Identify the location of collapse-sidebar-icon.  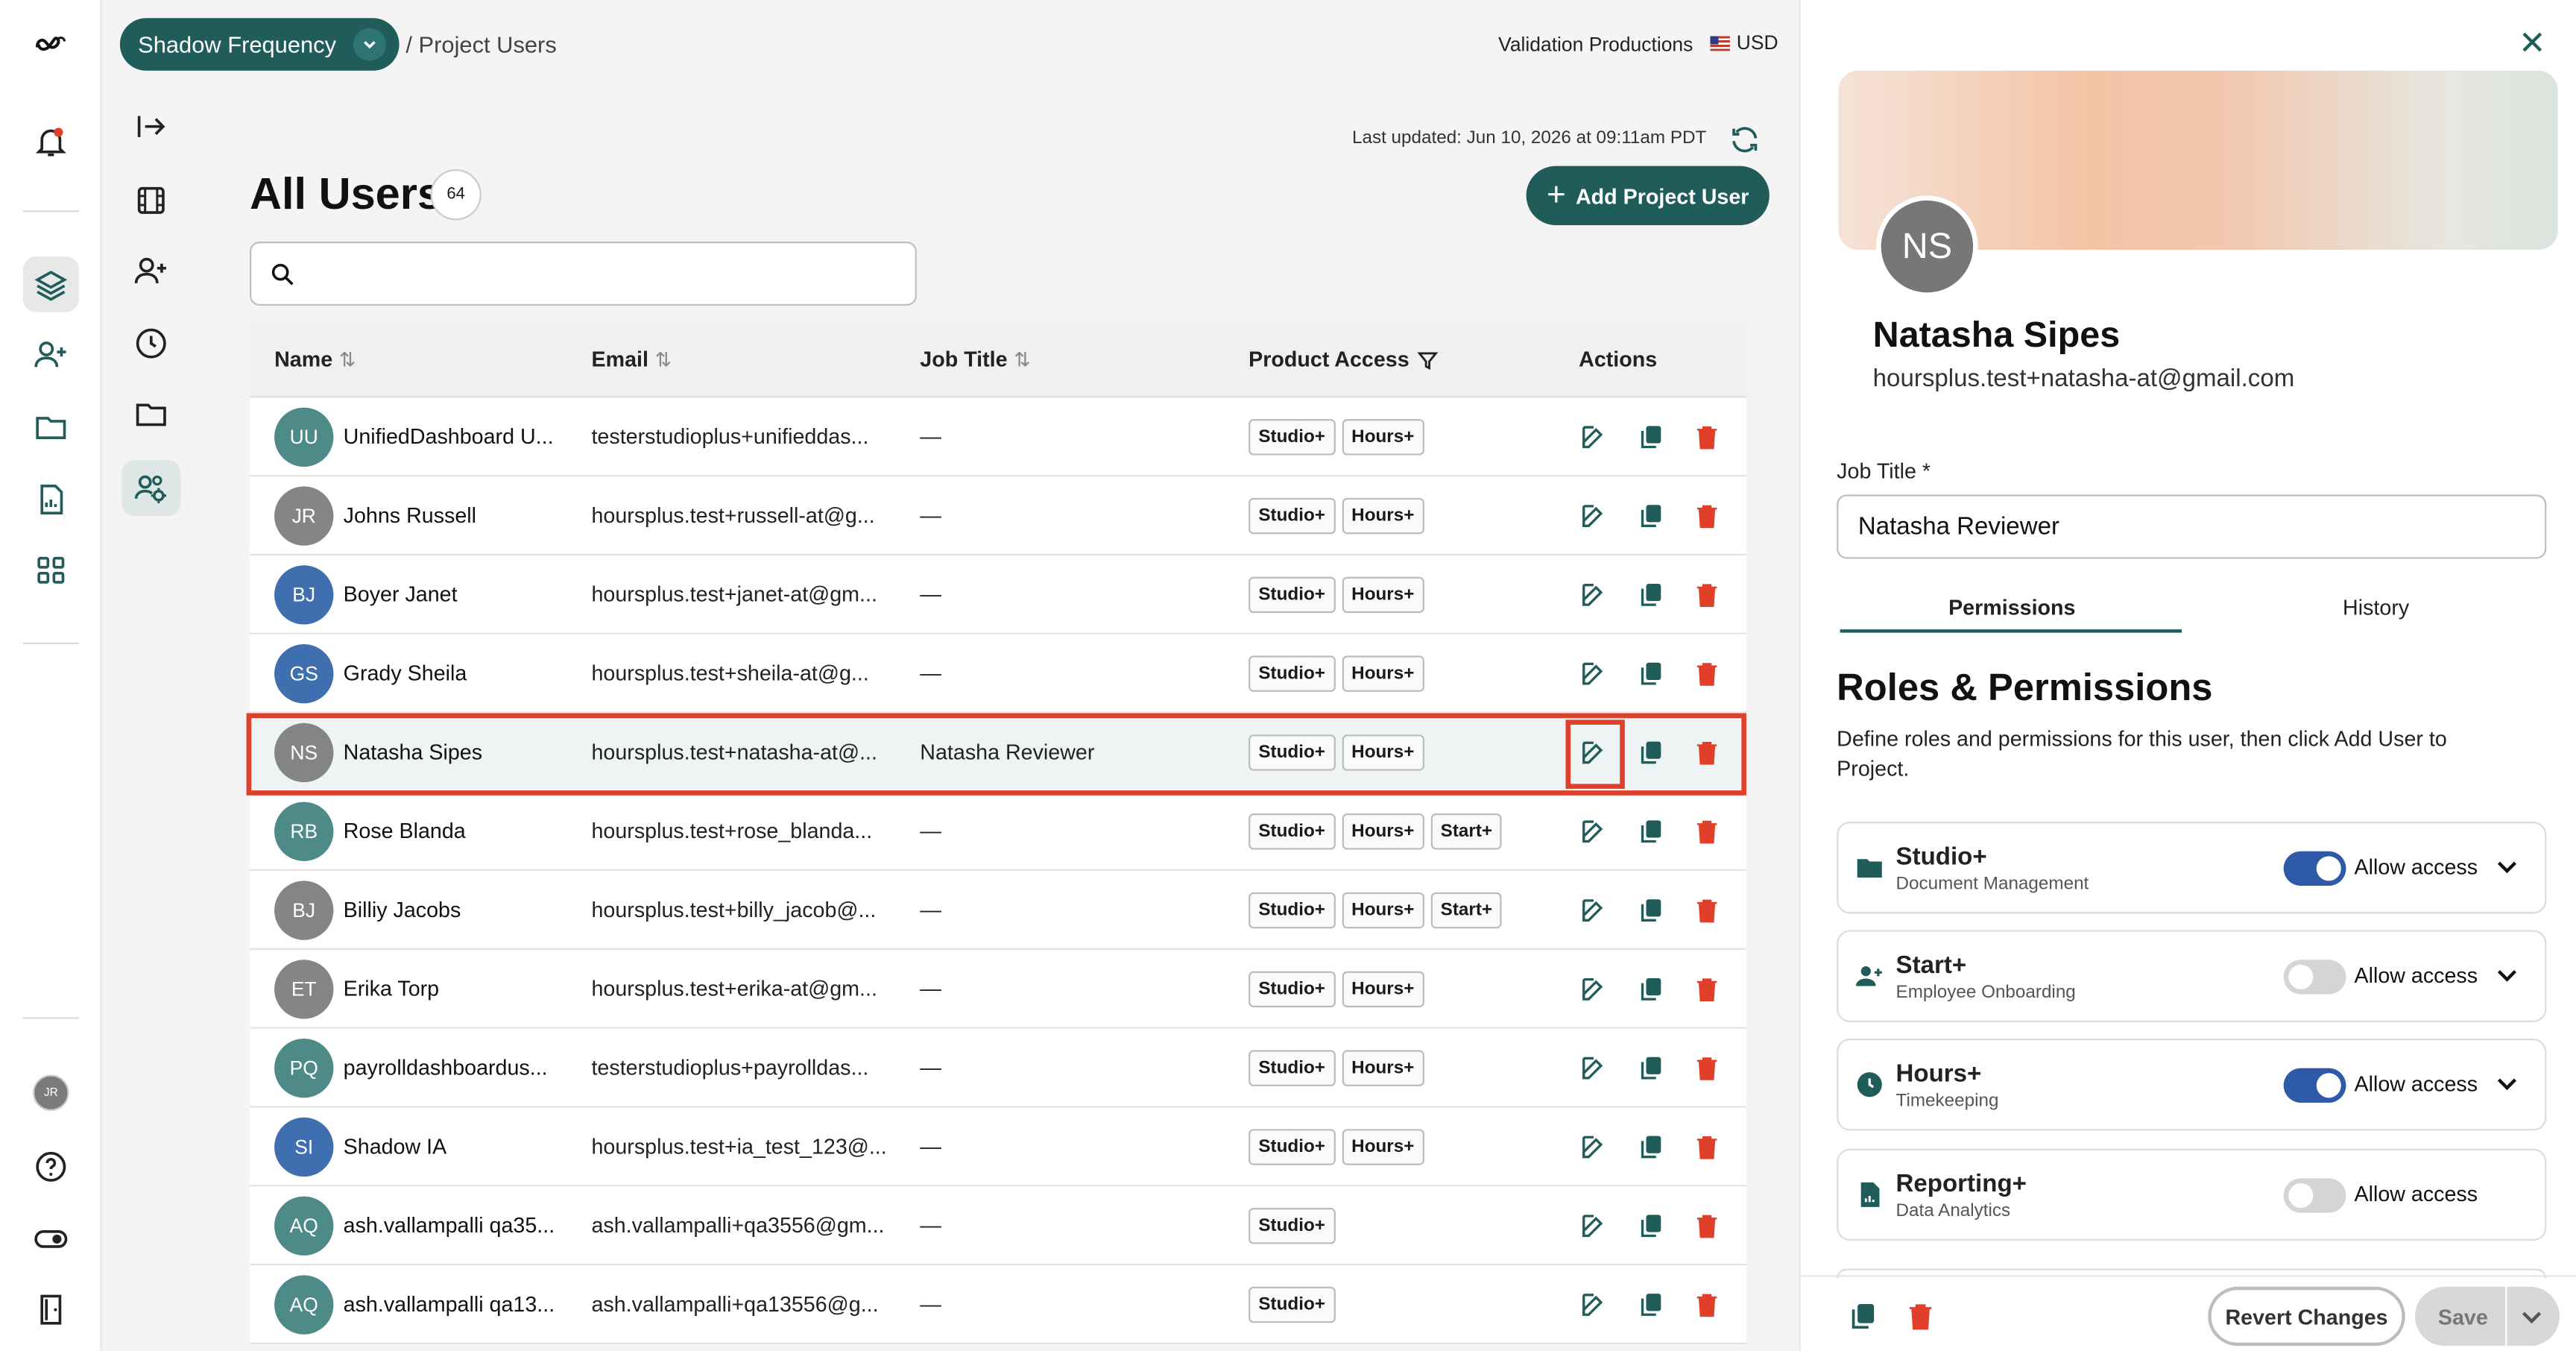
(150, 126).